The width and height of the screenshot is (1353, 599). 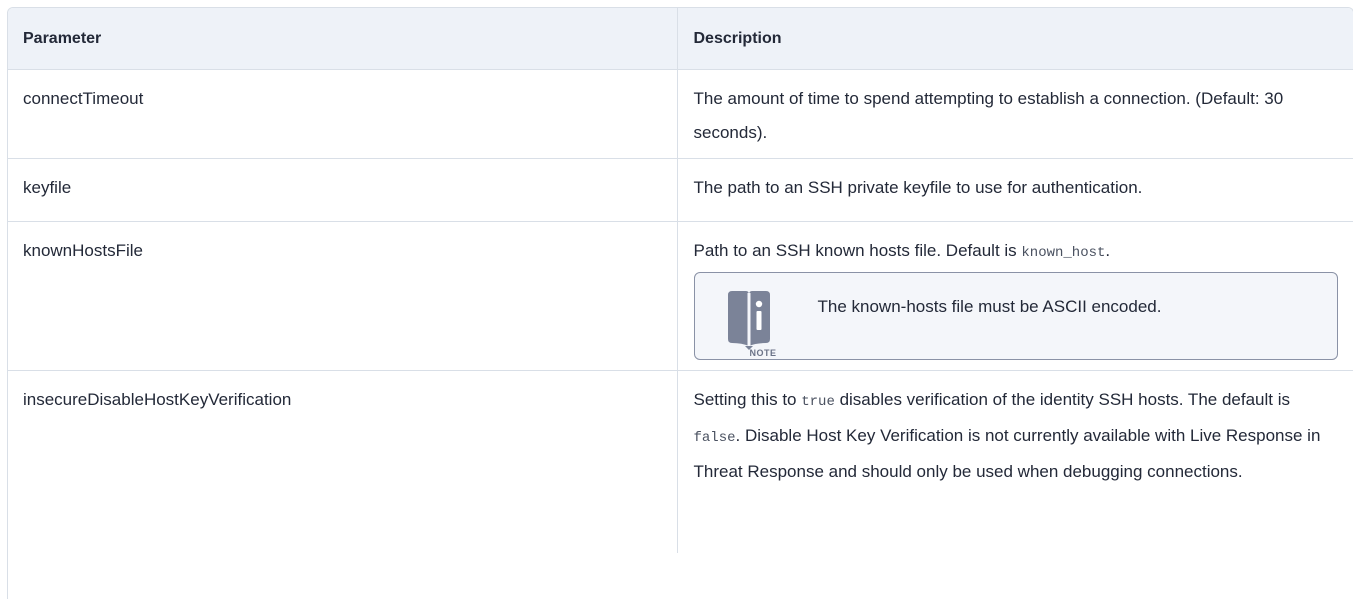 I want to click on description-suffix: ., so click(x=1108, y=250).